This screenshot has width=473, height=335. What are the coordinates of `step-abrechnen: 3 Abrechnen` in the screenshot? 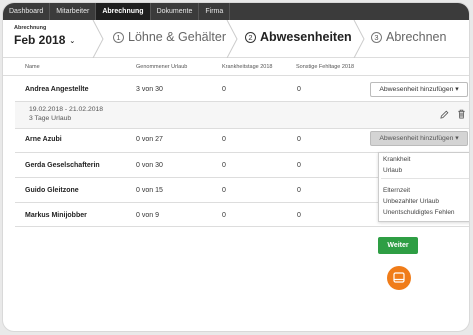 It's located at (408, 37).